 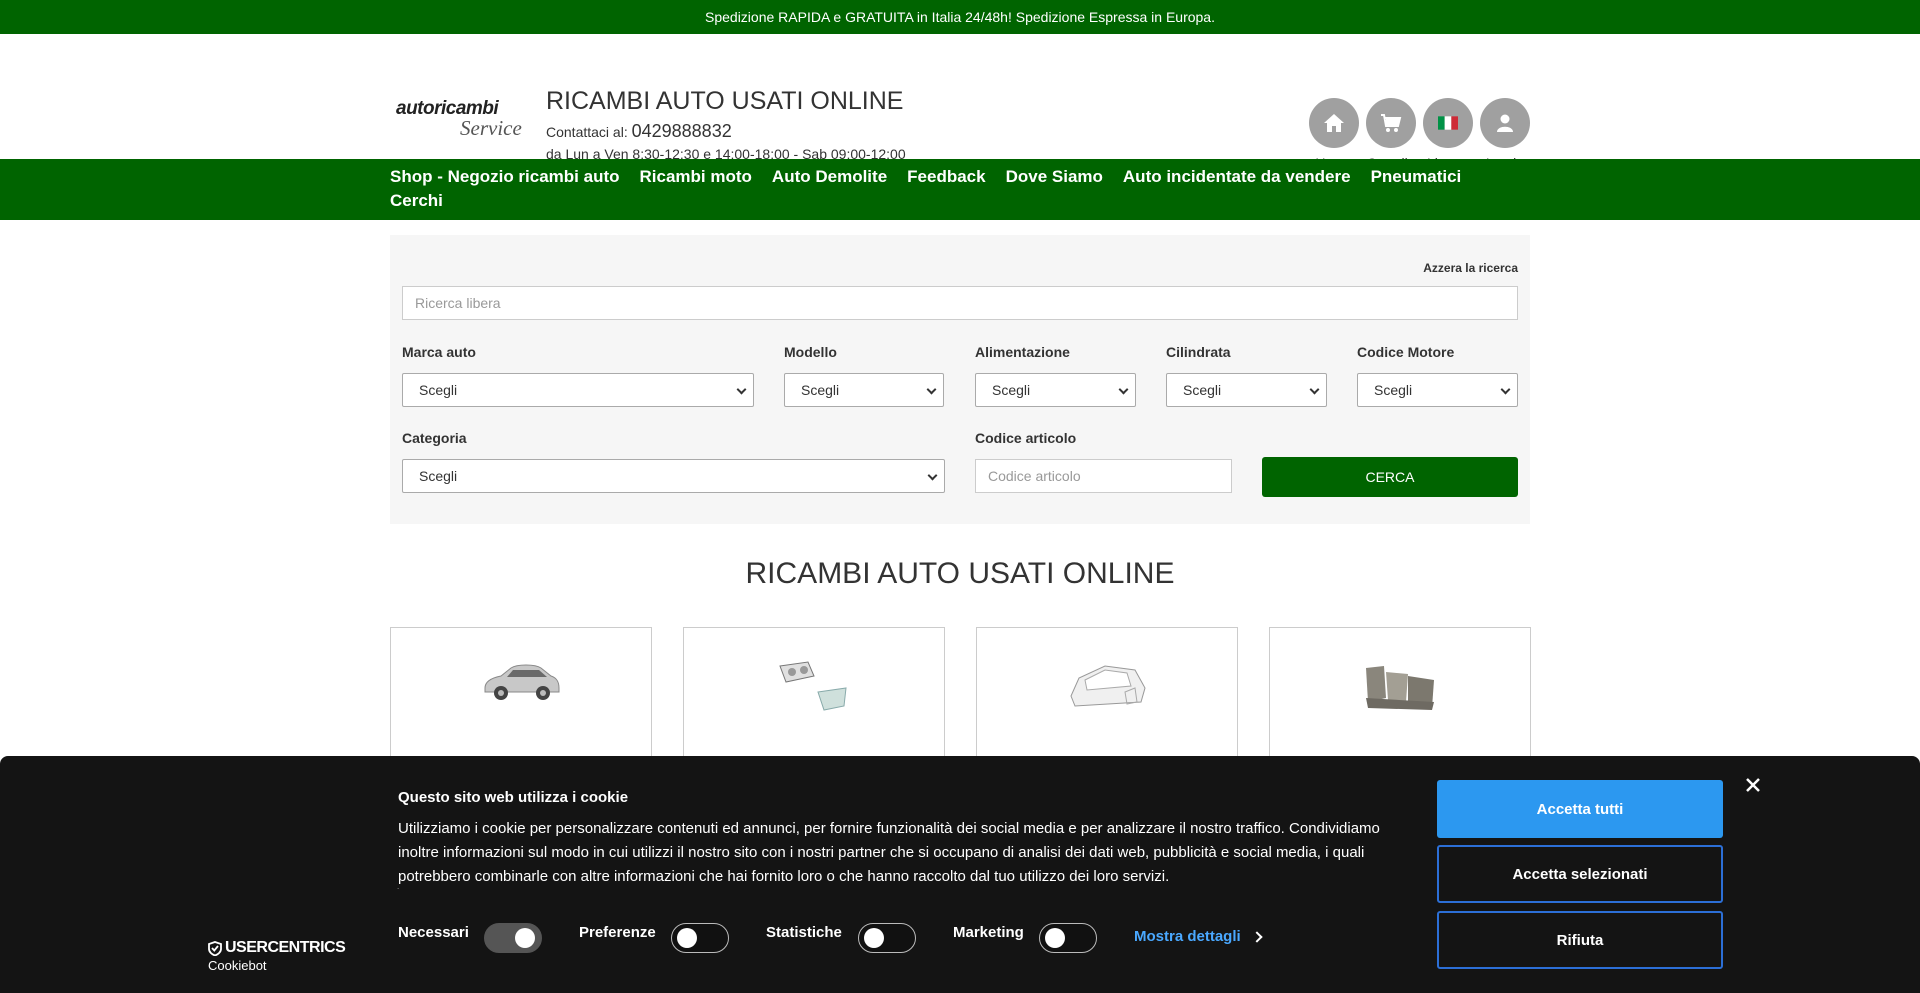 I want to click on preferences-label: Preferenze, so click(x=617, y=932).